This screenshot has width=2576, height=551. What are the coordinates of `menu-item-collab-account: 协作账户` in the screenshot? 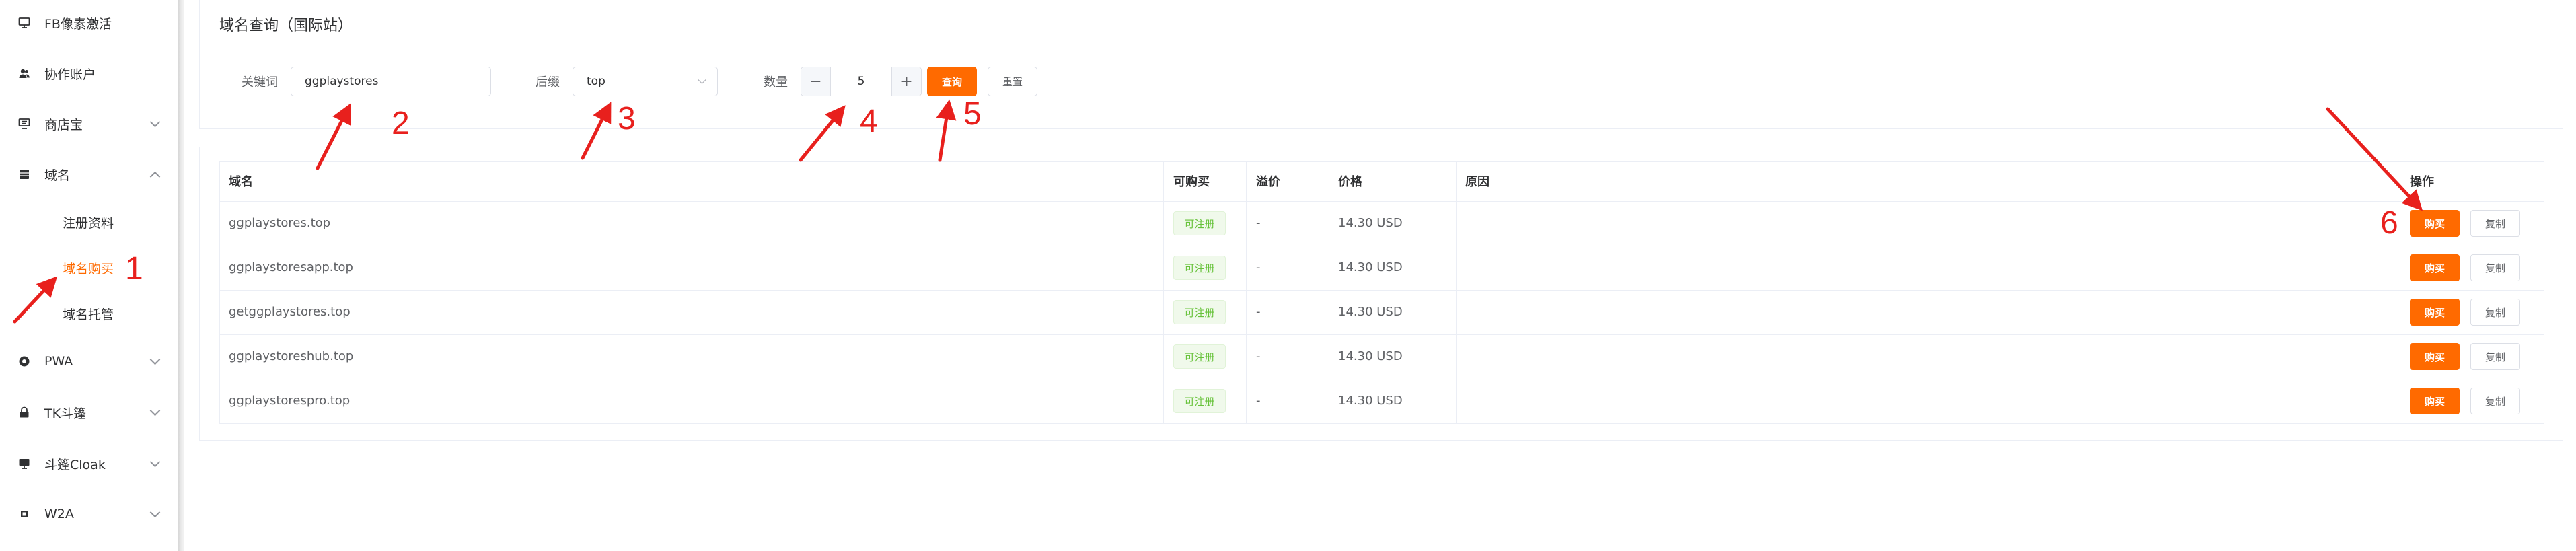 It's located at (89, 74).